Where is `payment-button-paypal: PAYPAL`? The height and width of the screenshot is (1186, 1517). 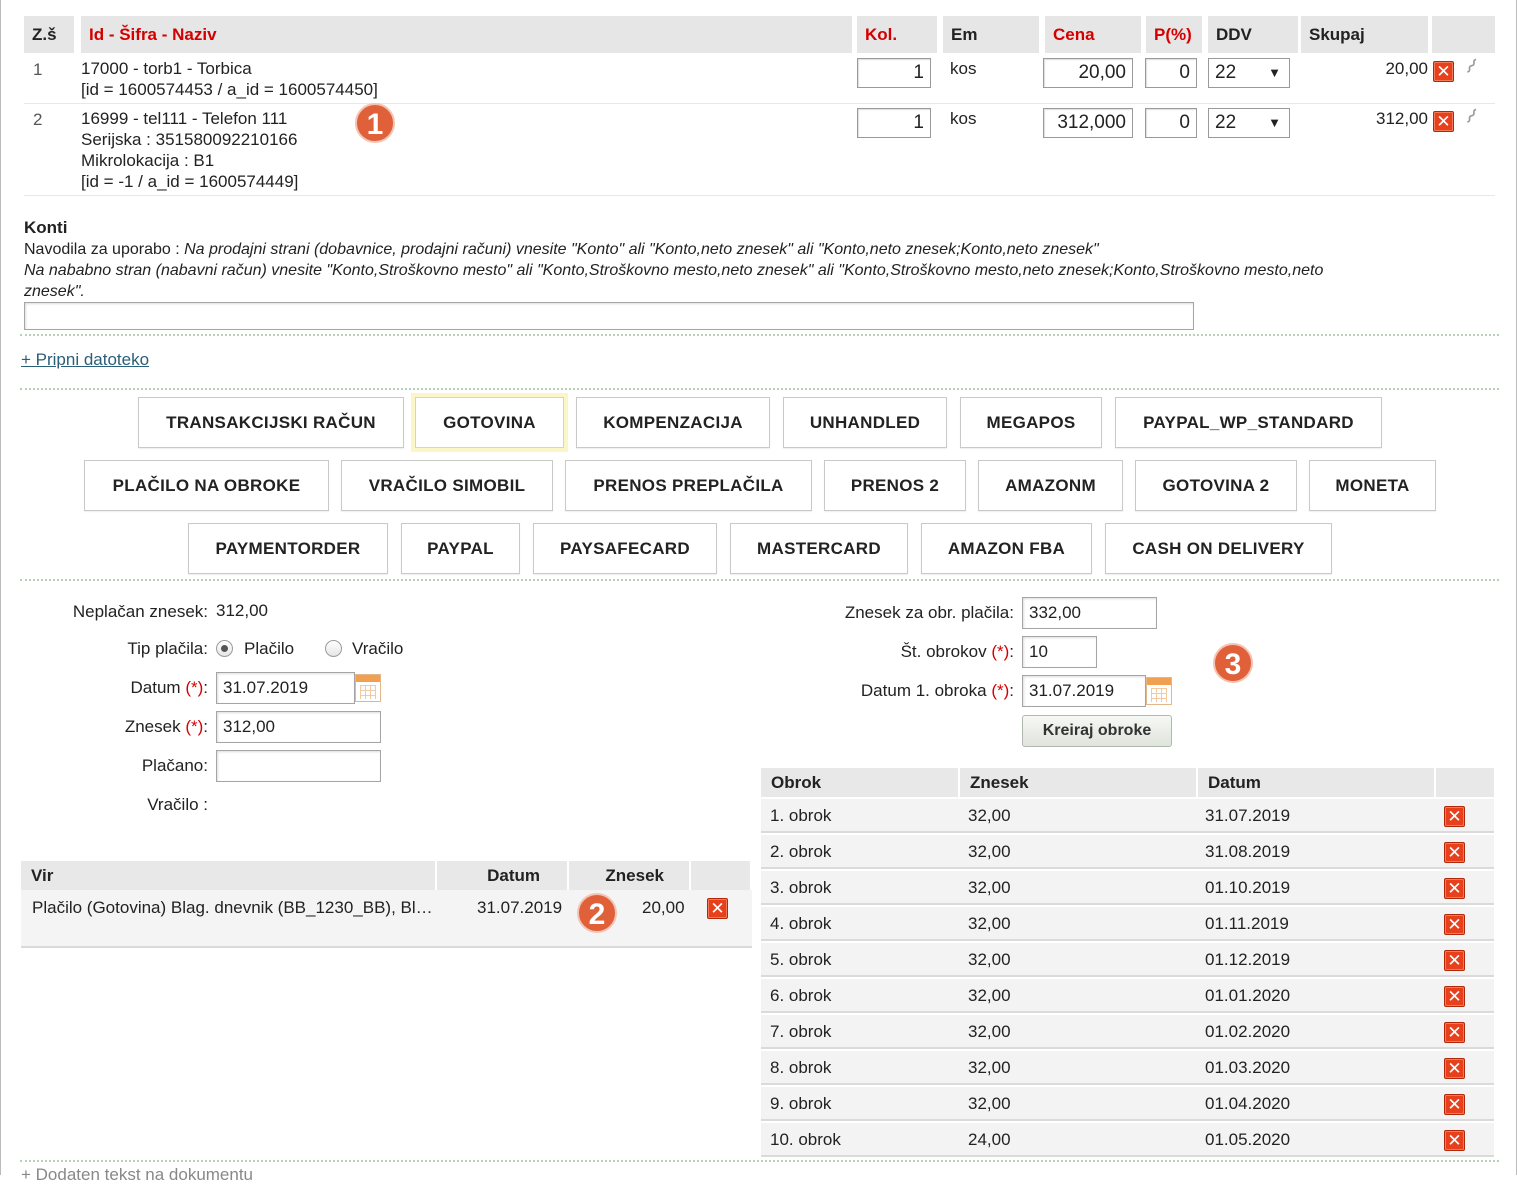
payment-button-paypal: PAYPAL is located at coordinates (460, 548).